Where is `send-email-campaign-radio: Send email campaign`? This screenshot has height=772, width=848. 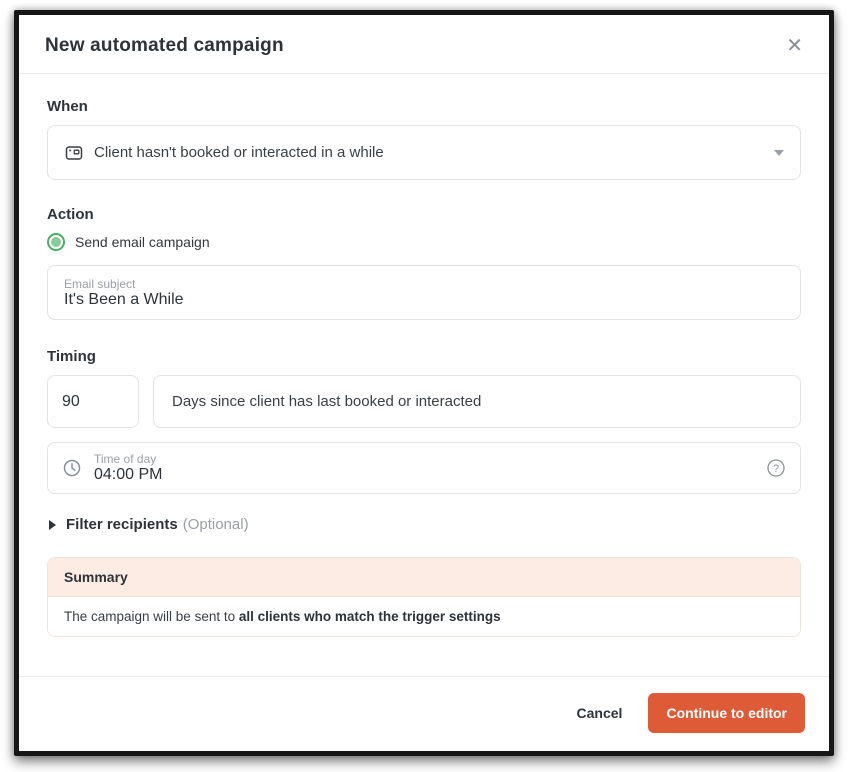 send-email-campaign-radio: Send email campaign is located at coordinates (424, 242).